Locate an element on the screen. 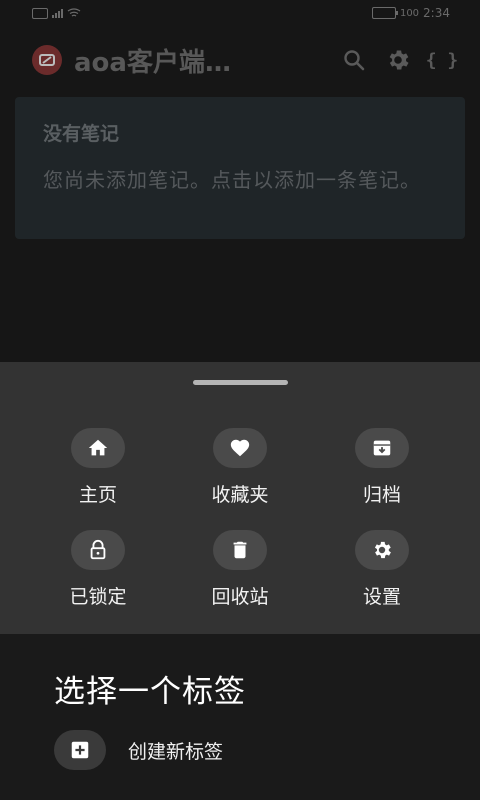 This screenshot has width=480, height=800. nav-trash-label: 回收站 is located at coordinates (240, 597).